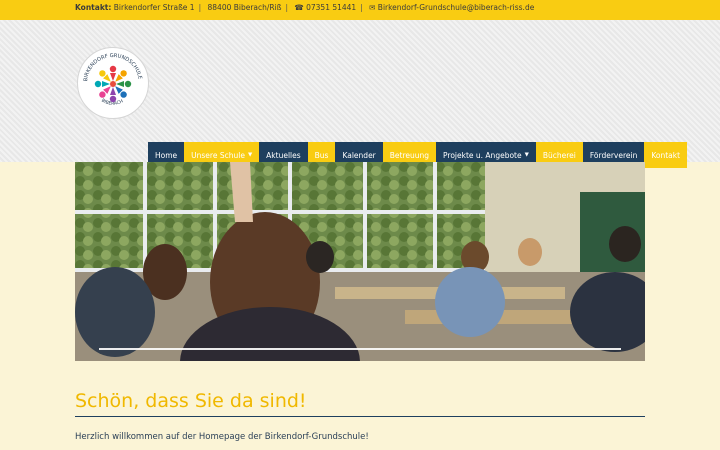 The height and width of the screenshot is (450, 720). What do you see at coordinates (482, 155) in the screenshot?
I see `nav-item-label: Projekte u. Angebote` at bounding box center [482, 155].